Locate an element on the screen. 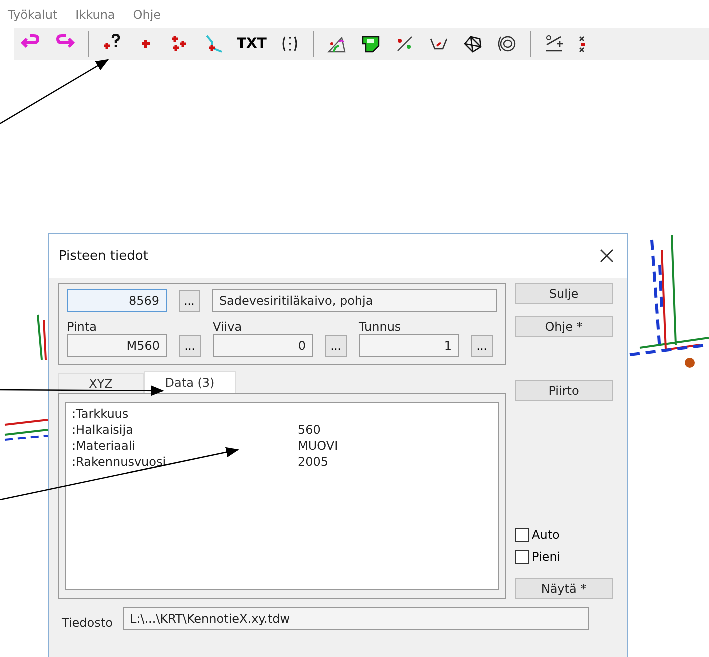 This screenshot has width=709, height=657. description-field: Sadevesiritiläkaivo, pohja is located at coordinates (354, 300).